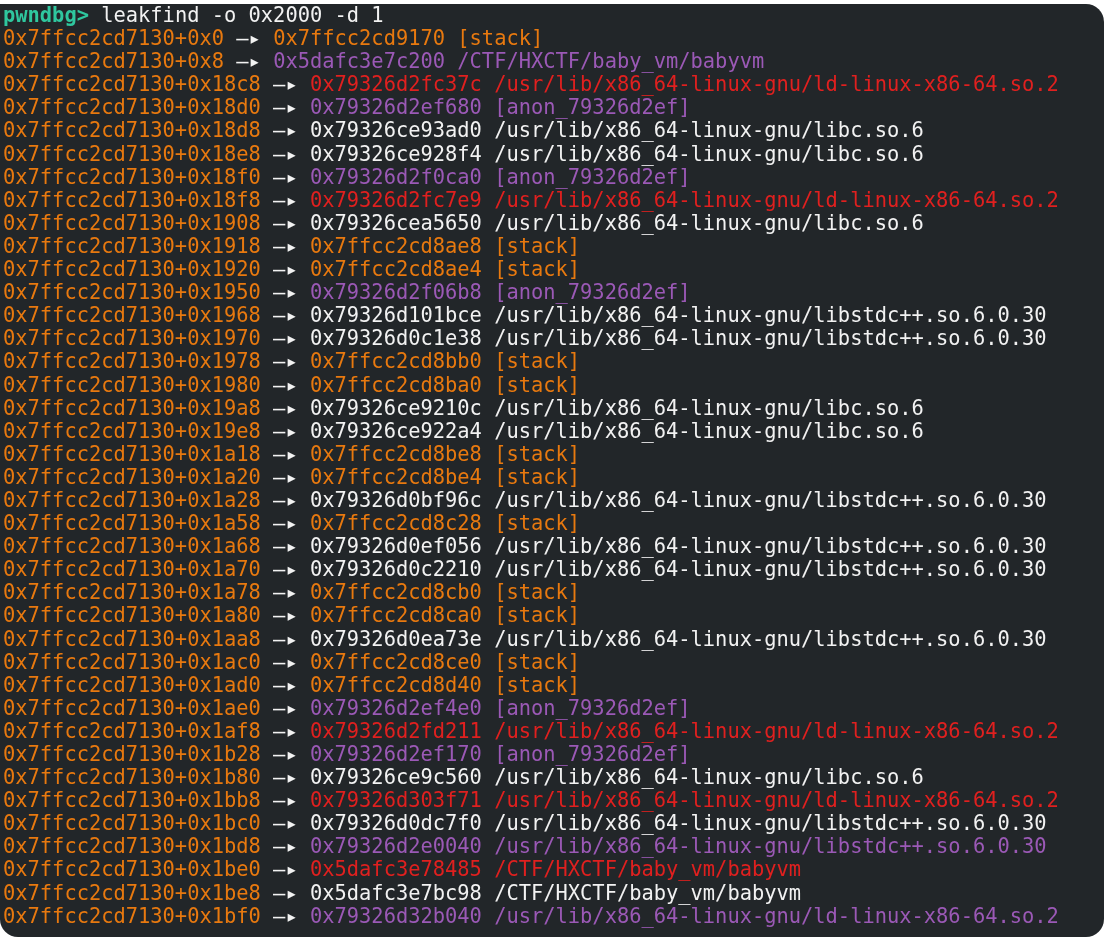 Image resolution: width=1108 pixels, height=939 pixels. I want to click on source-address: 0x7ffcc2cd7130+0x1918, so click(132, 246).